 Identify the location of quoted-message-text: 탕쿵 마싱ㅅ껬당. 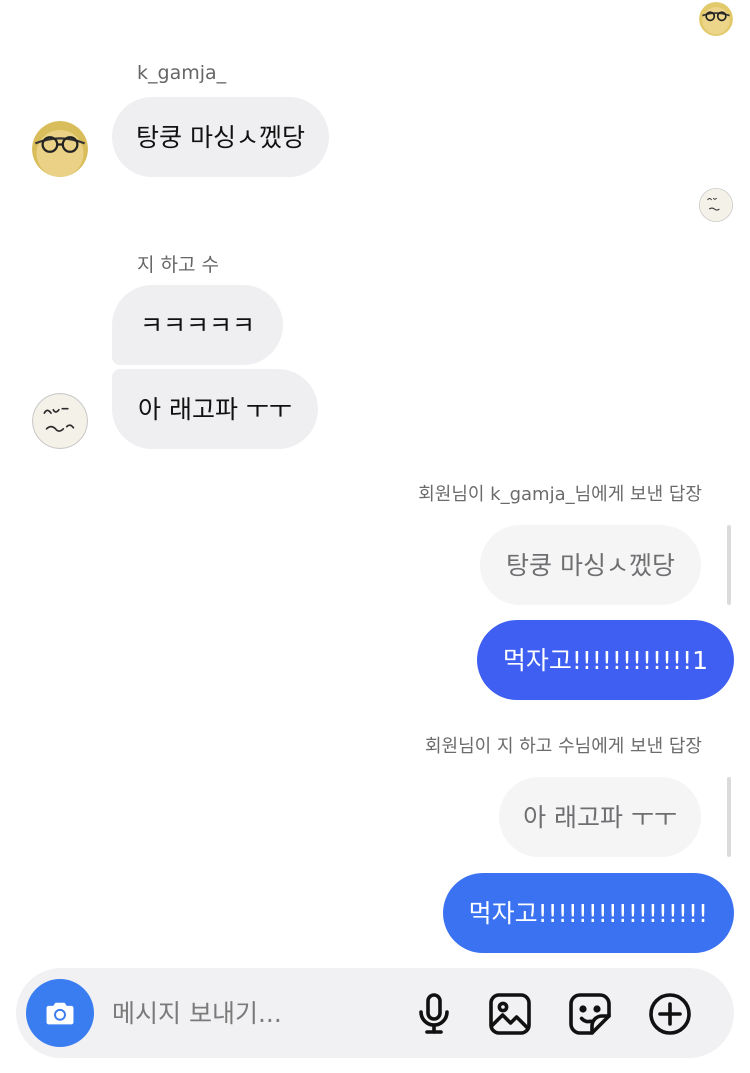
(590, 565).